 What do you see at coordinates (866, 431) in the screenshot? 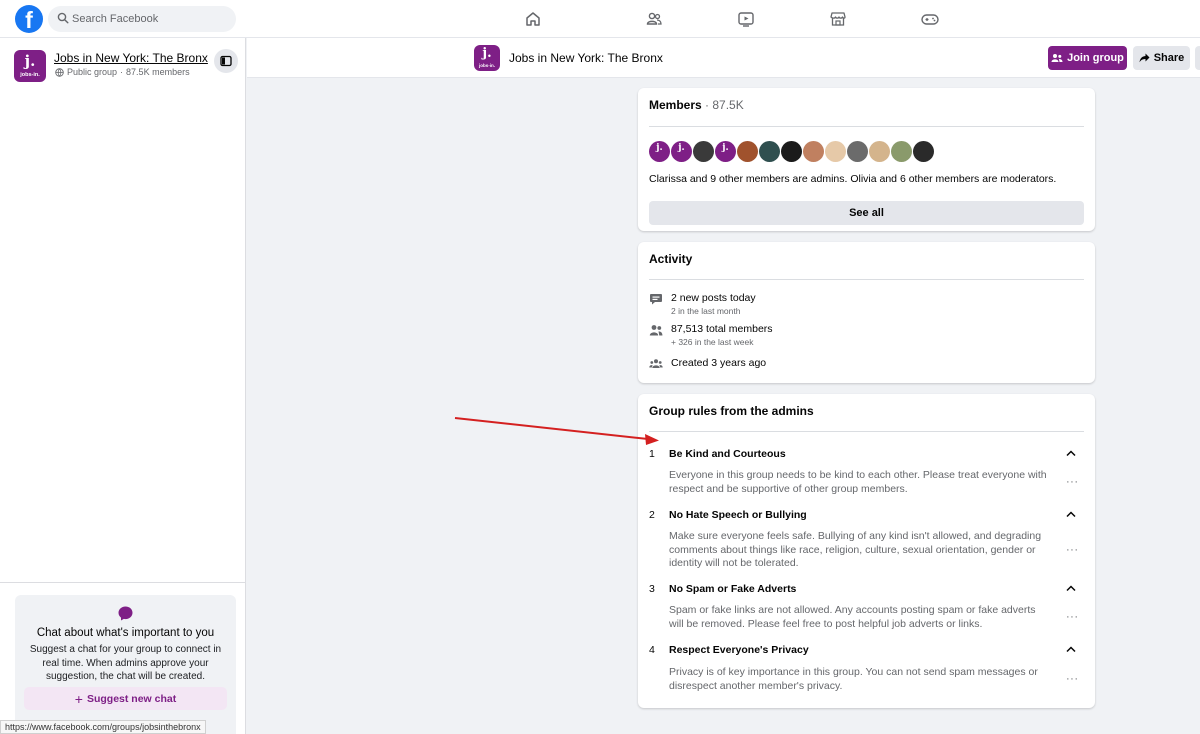
I see `rules-divider` at bounding box center [866, 431].